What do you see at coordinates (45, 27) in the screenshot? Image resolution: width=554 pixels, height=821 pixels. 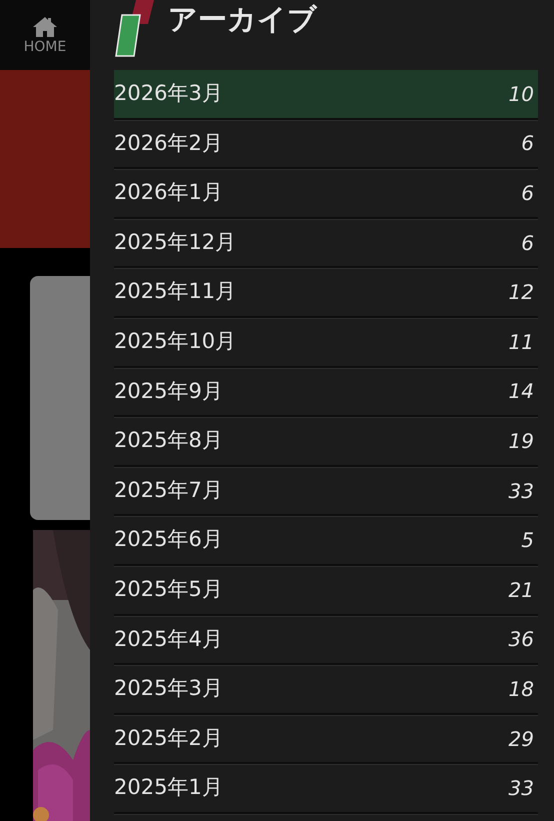 I see `home-icon` at bounding box center [45, 27].